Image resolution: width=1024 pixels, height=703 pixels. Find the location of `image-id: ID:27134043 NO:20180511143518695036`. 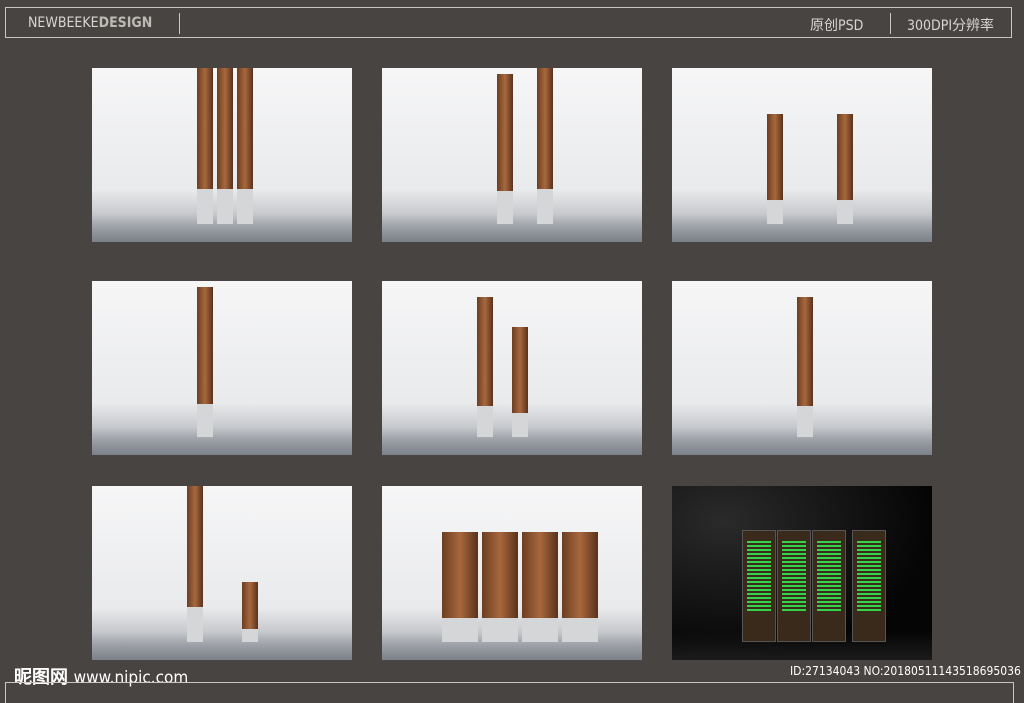

image-id: ID:27134043 NO:20180511143518695036 is located at coordinates (905, 671).